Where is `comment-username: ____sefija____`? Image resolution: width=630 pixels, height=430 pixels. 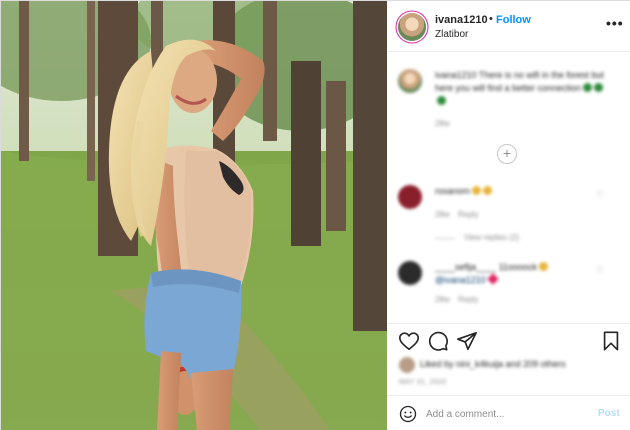 comment-username: ____sefija____ is located at coordinates (465, 267).